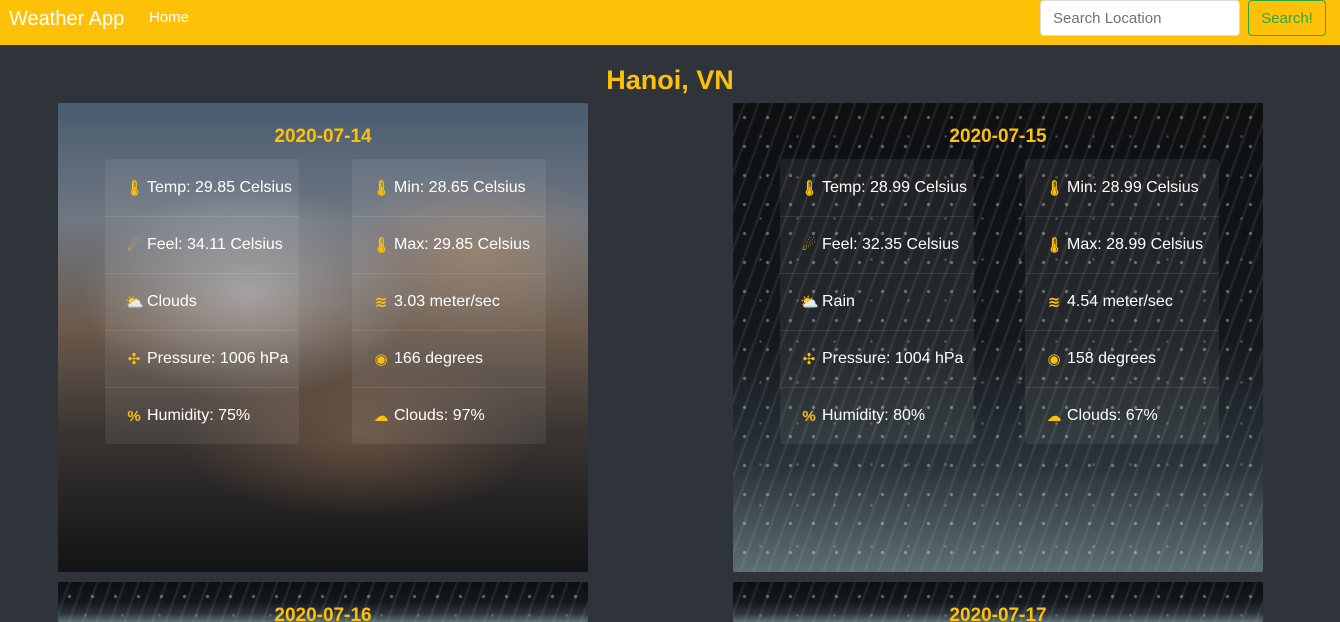  I want to click on clouds-row: ☁ Clouds: 97%, so click(449, 415).